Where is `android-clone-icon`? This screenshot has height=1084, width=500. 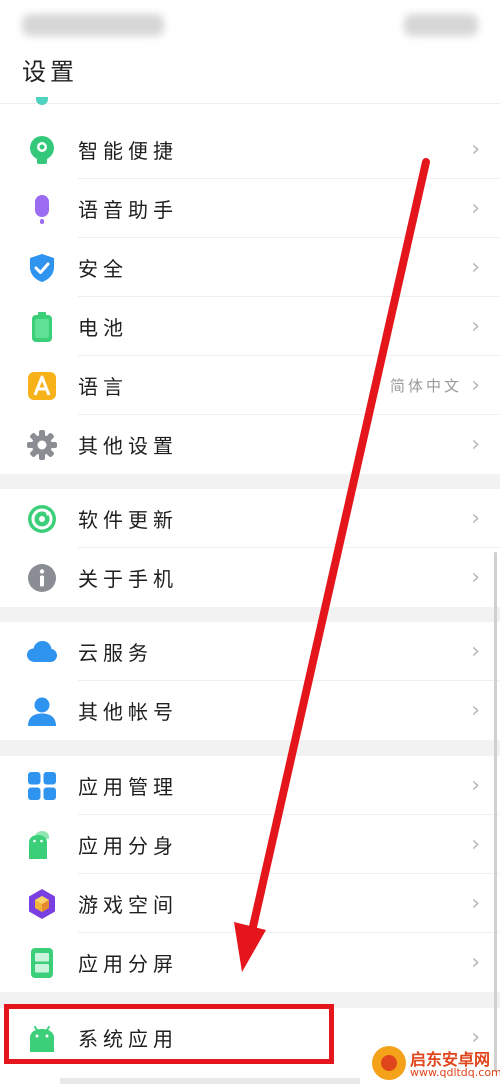
android-clone-icon is located at coordinates (42, 845).